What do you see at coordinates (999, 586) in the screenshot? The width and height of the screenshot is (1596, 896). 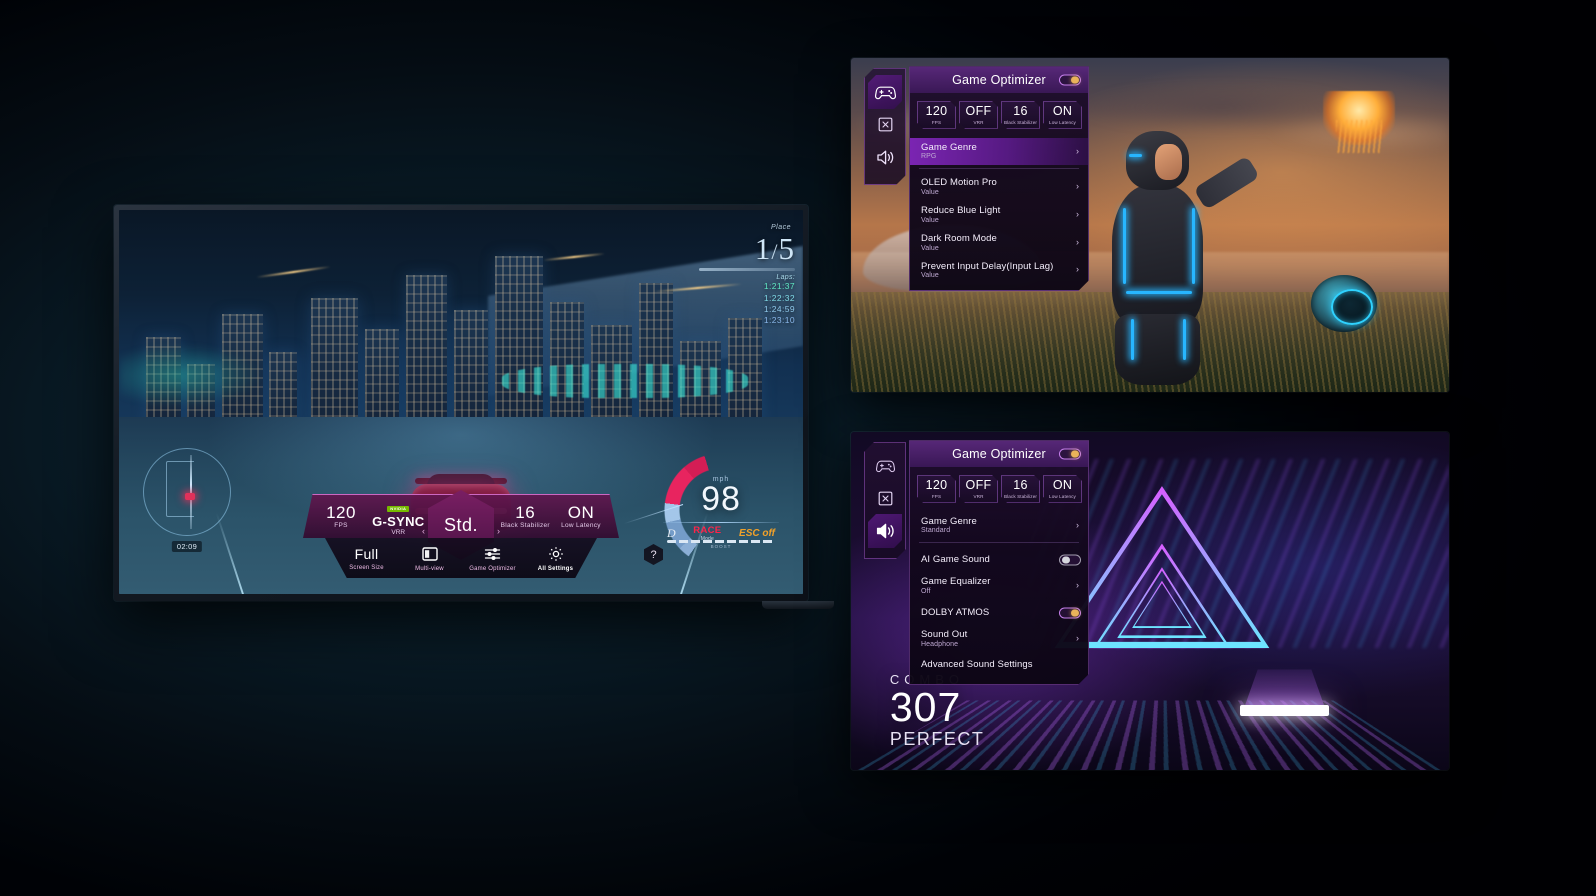 I see `menu-item-game-equalizer: Game Equalizer Off ›` at bounding box center [999, 586].